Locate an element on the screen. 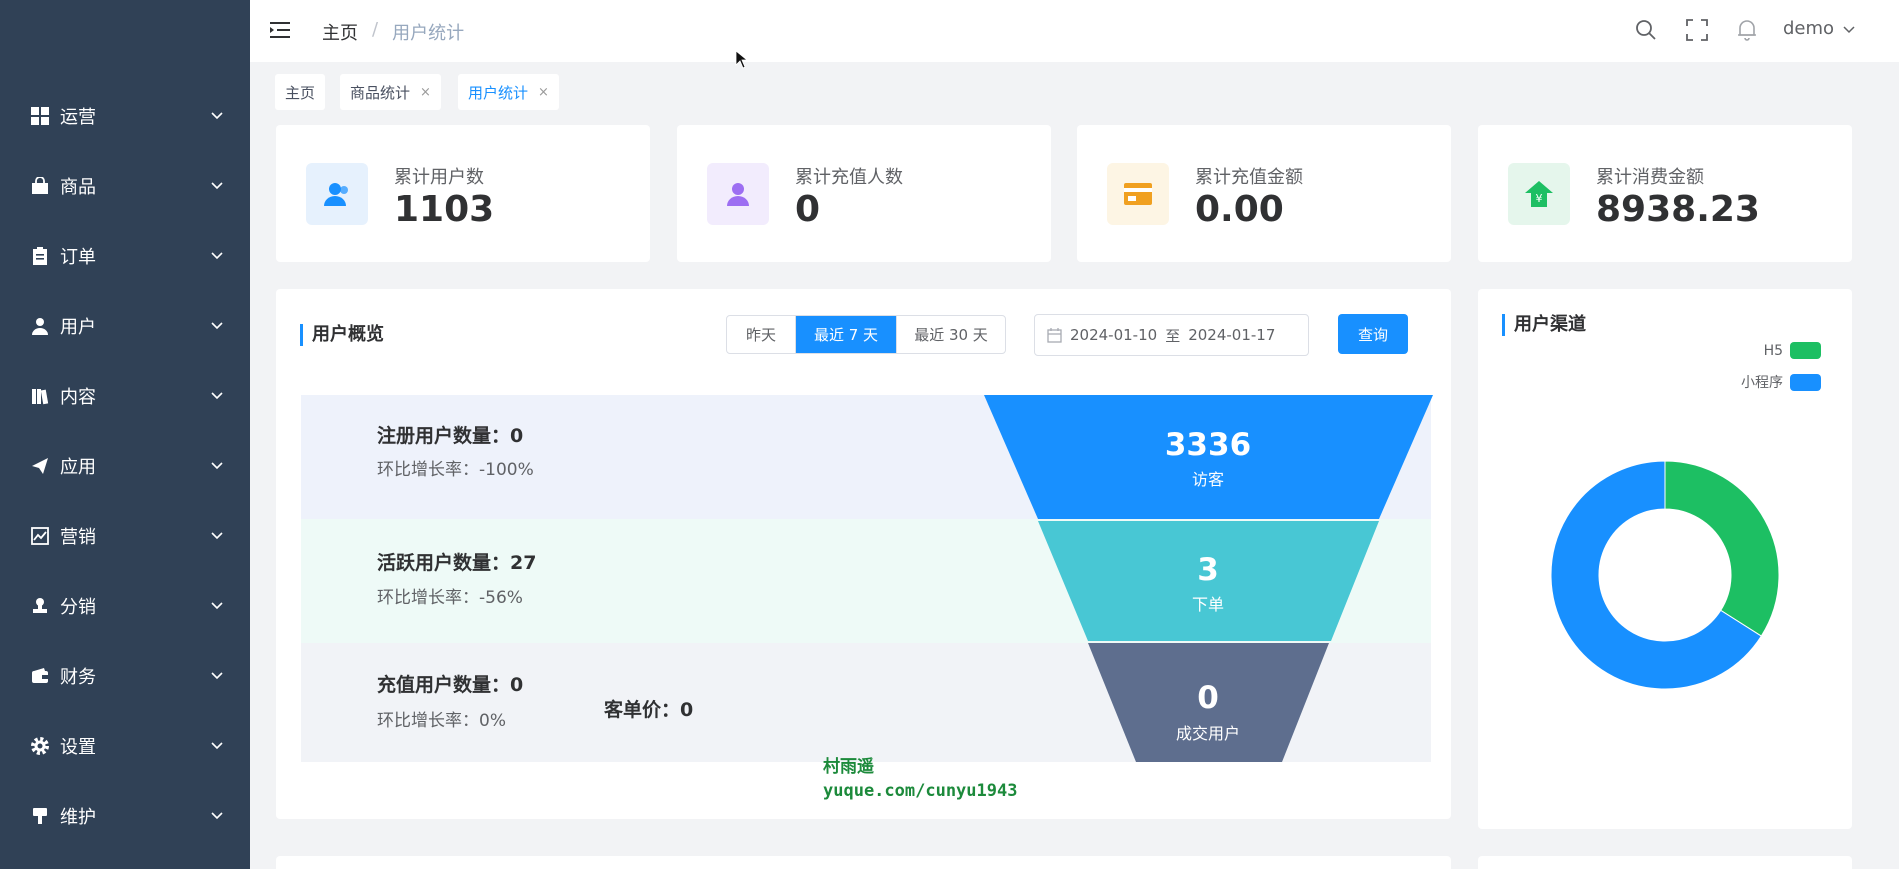  funnel-value-customers: 0 is located at coordinates (1208, 698).